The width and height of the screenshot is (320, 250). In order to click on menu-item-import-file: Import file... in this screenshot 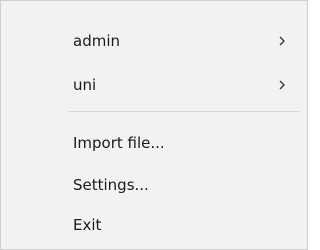, I will do `click(154, 143)`.